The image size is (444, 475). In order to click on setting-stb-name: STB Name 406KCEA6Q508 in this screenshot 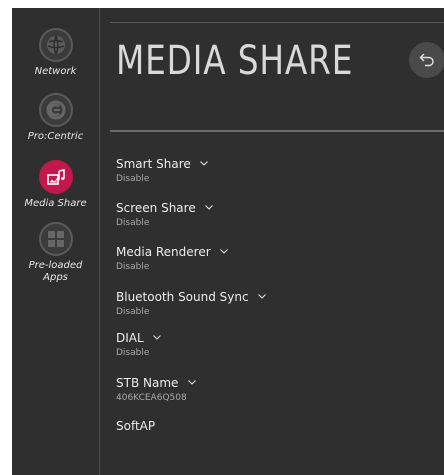, I will do `click(156, 388)`.